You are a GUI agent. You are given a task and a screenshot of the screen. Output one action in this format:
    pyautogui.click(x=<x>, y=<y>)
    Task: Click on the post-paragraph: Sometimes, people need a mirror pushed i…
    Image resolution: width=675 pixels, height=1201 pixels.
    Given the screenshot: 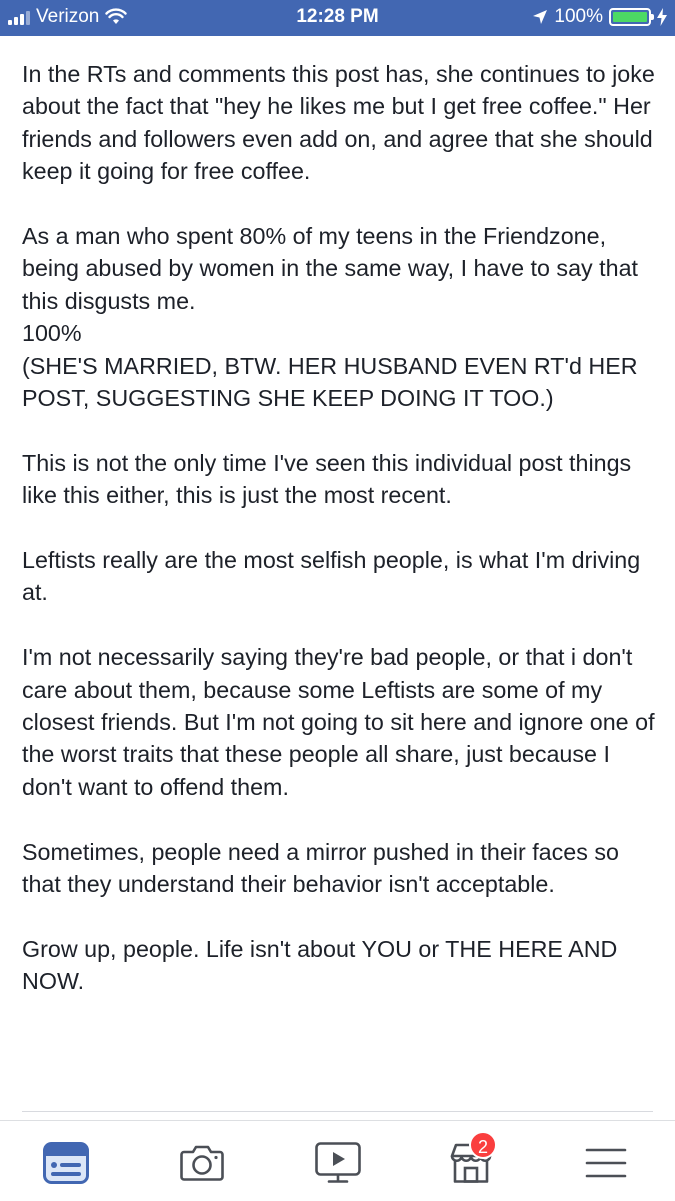 What is the action you would take?
    pyautogui.click(x=320, y=868)
    